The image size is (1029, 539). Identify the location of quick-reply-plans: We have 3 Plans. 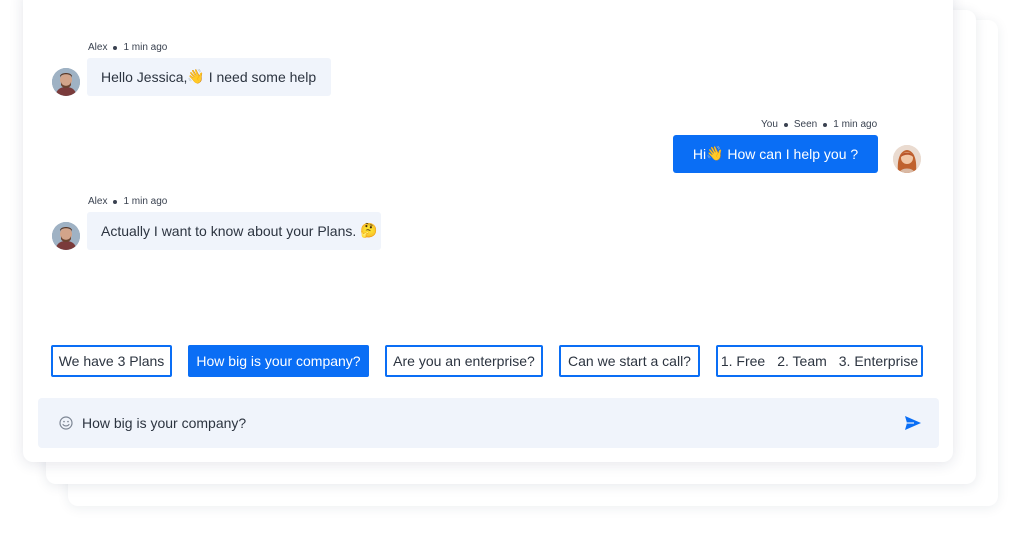
(111, 361).